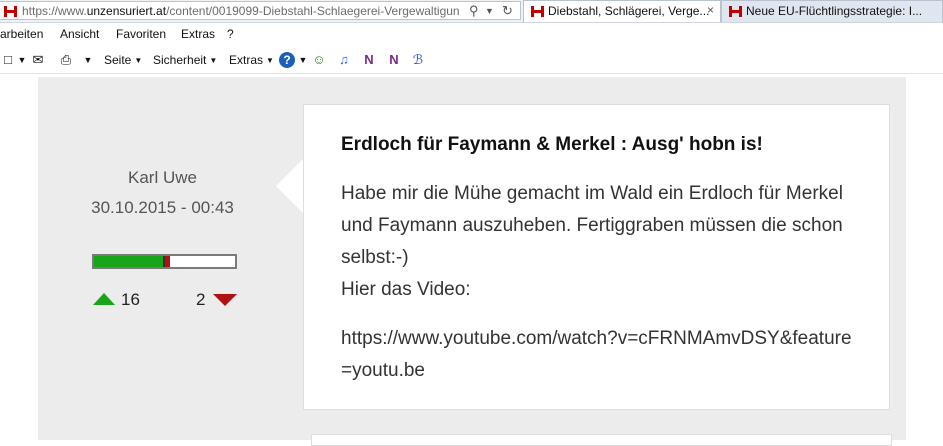  What do you see at coordinates (66, 60) in the screenshot?
I see `print-icon: ⎙` at bounding box center [66, 60].